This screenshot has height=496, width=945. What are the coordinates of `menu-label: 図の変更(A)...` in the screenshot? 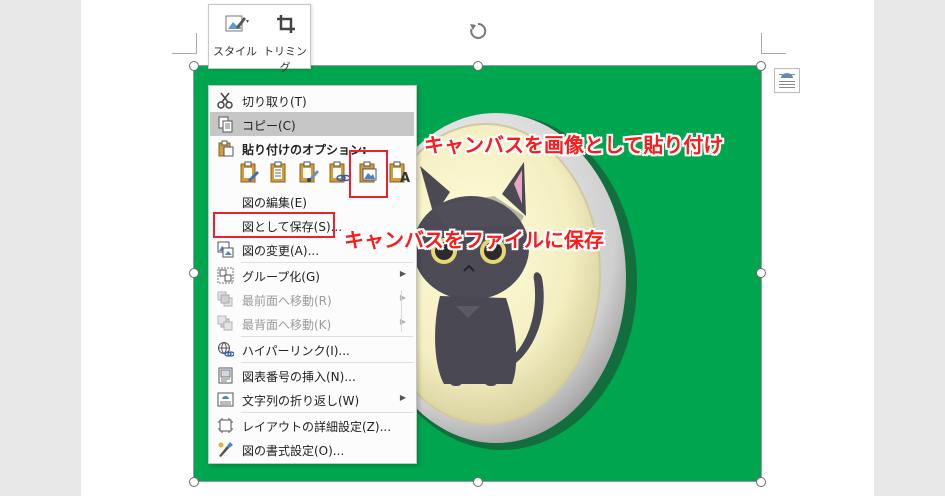 It's located at (281, 251).